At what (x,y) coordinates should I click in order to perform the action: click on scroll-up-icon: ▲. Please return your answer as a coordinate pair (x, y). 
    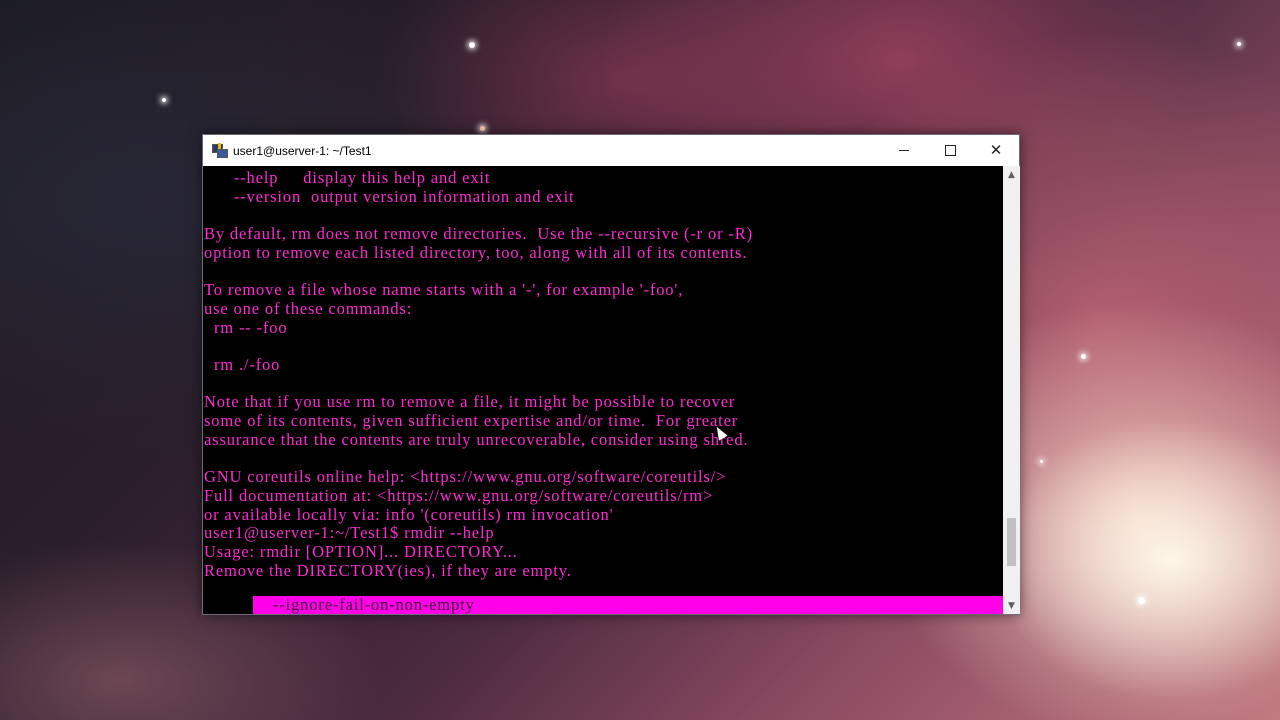
    Looking at the image, I should click on (1011, 174).